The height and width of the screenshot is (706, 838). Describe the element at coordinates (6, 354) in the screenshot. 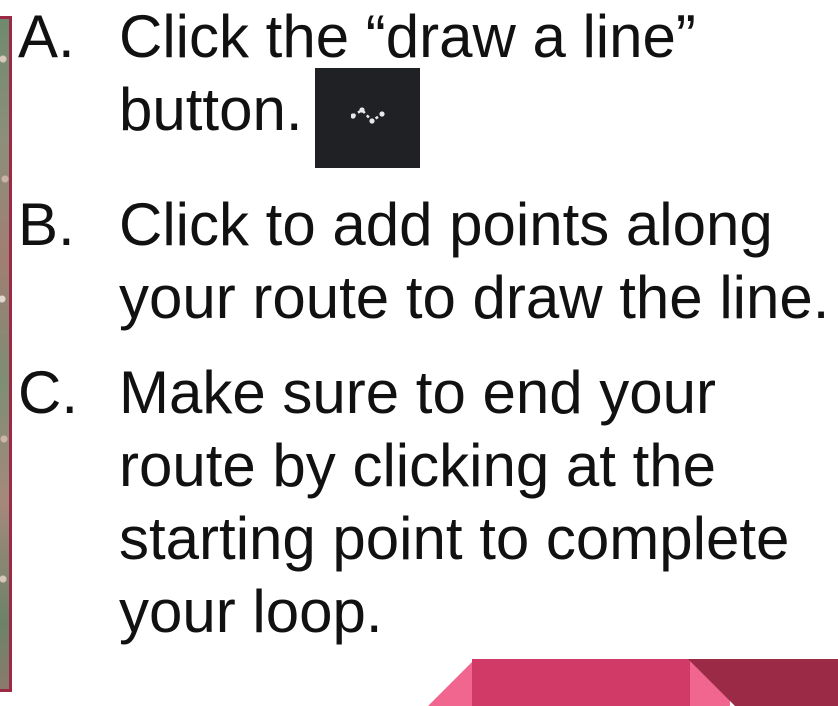

I see `map-image-edge` at that location.